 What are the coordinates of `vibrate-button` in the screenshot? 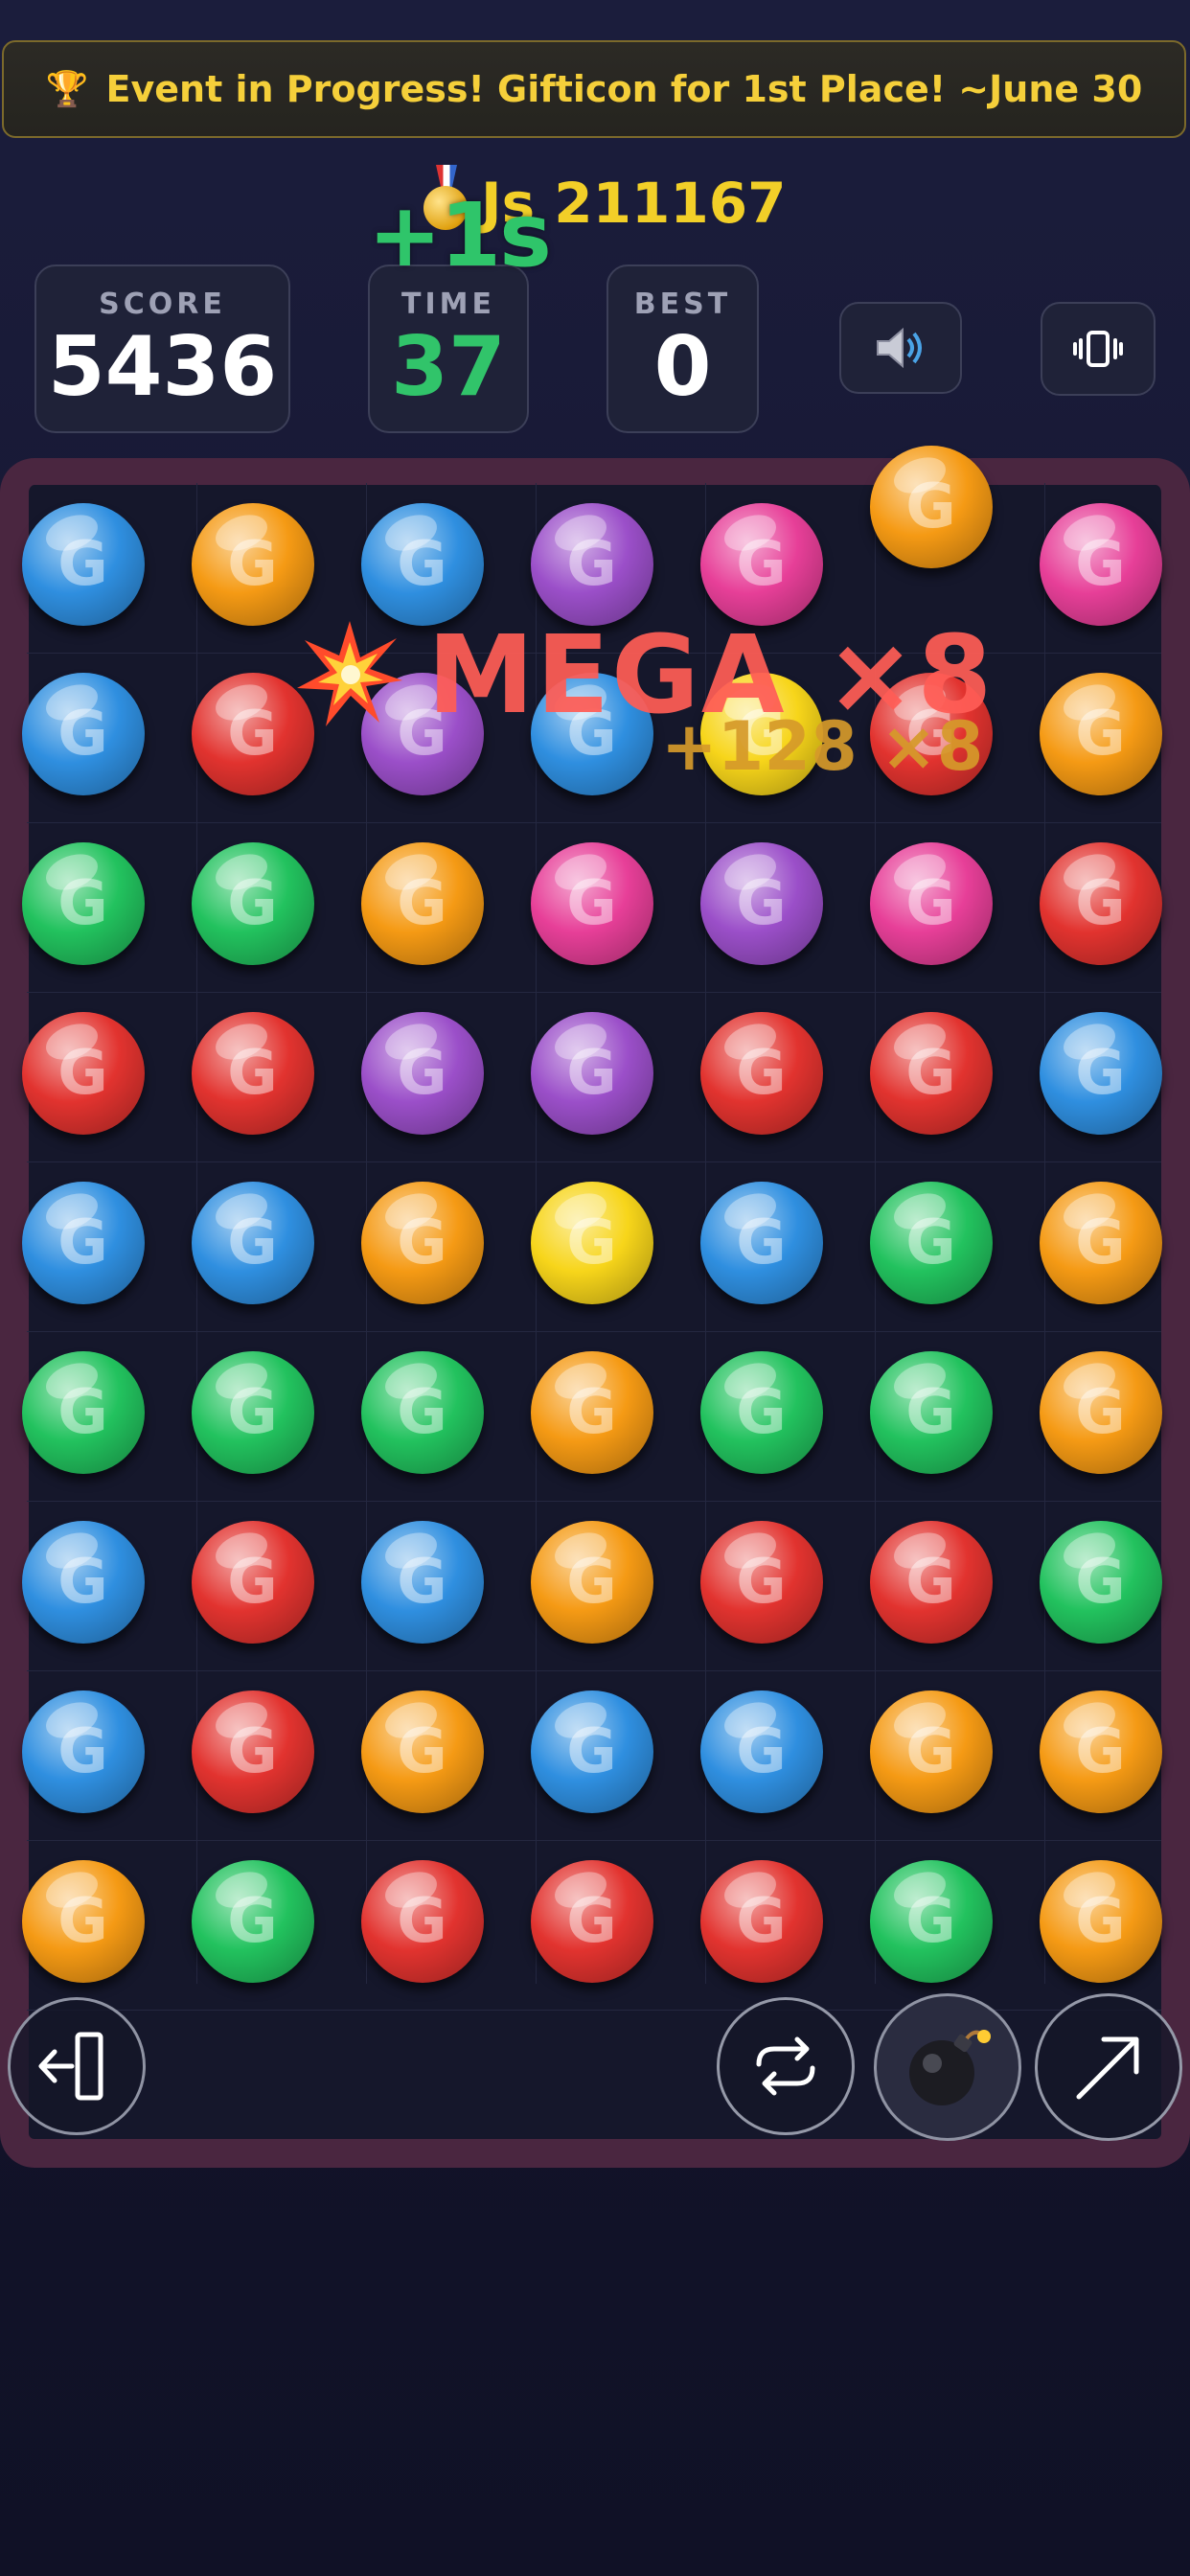 It's located at (1099, 349).